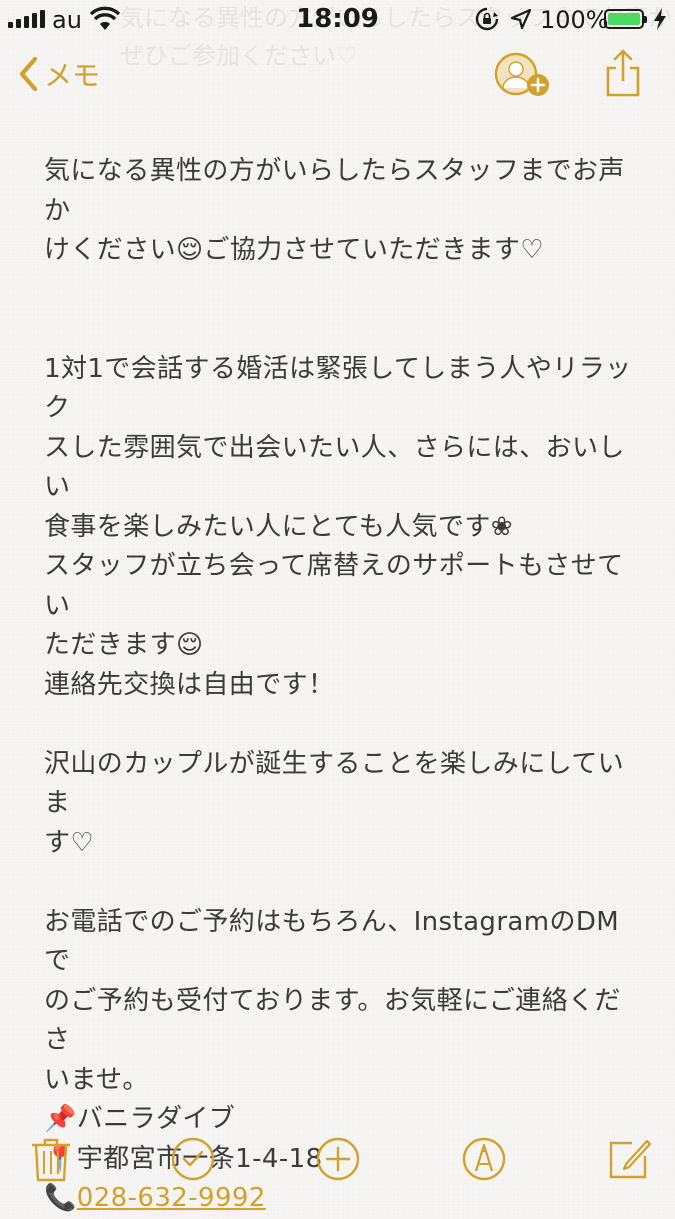  What do you see at coordinates (334, 191) in the screenshot?
I see `note-line: 気になる異性の方がいらしたらスタッフまでお声か` at bounding box center [334, 191].